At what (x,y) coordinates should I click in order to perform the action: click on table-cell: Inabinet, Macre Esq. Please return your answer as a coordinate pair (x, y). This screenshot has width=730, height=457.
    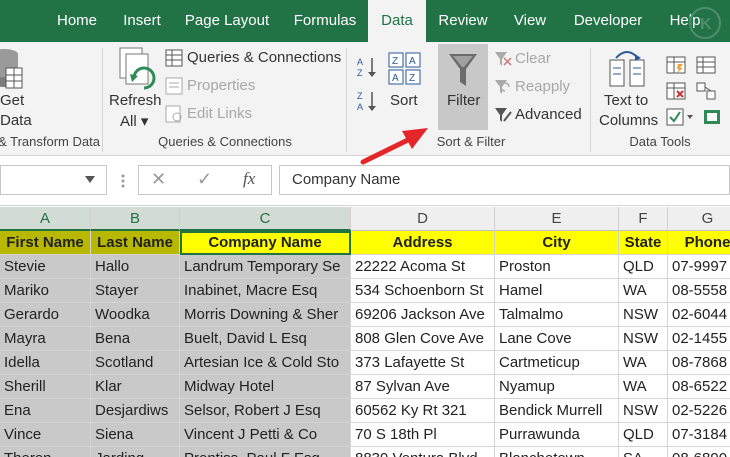
    Looking at the image, I should click on (265, 291).